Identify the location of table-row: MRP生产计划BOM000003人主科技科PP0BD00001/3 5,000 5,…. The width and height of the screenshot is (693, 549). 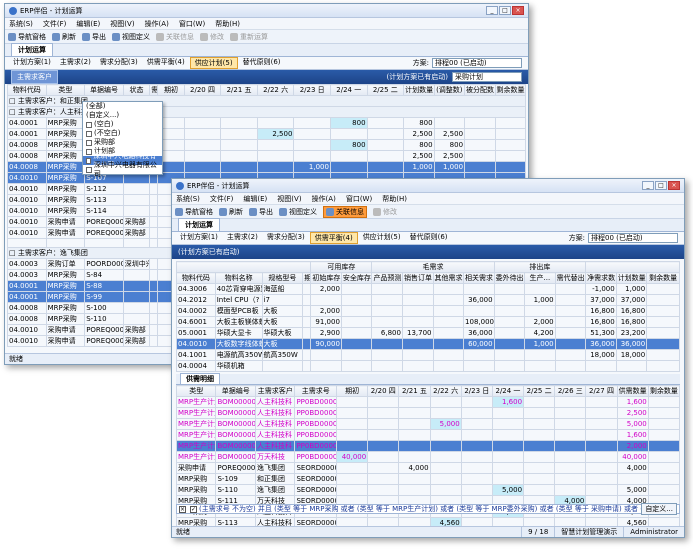
(428, 424).